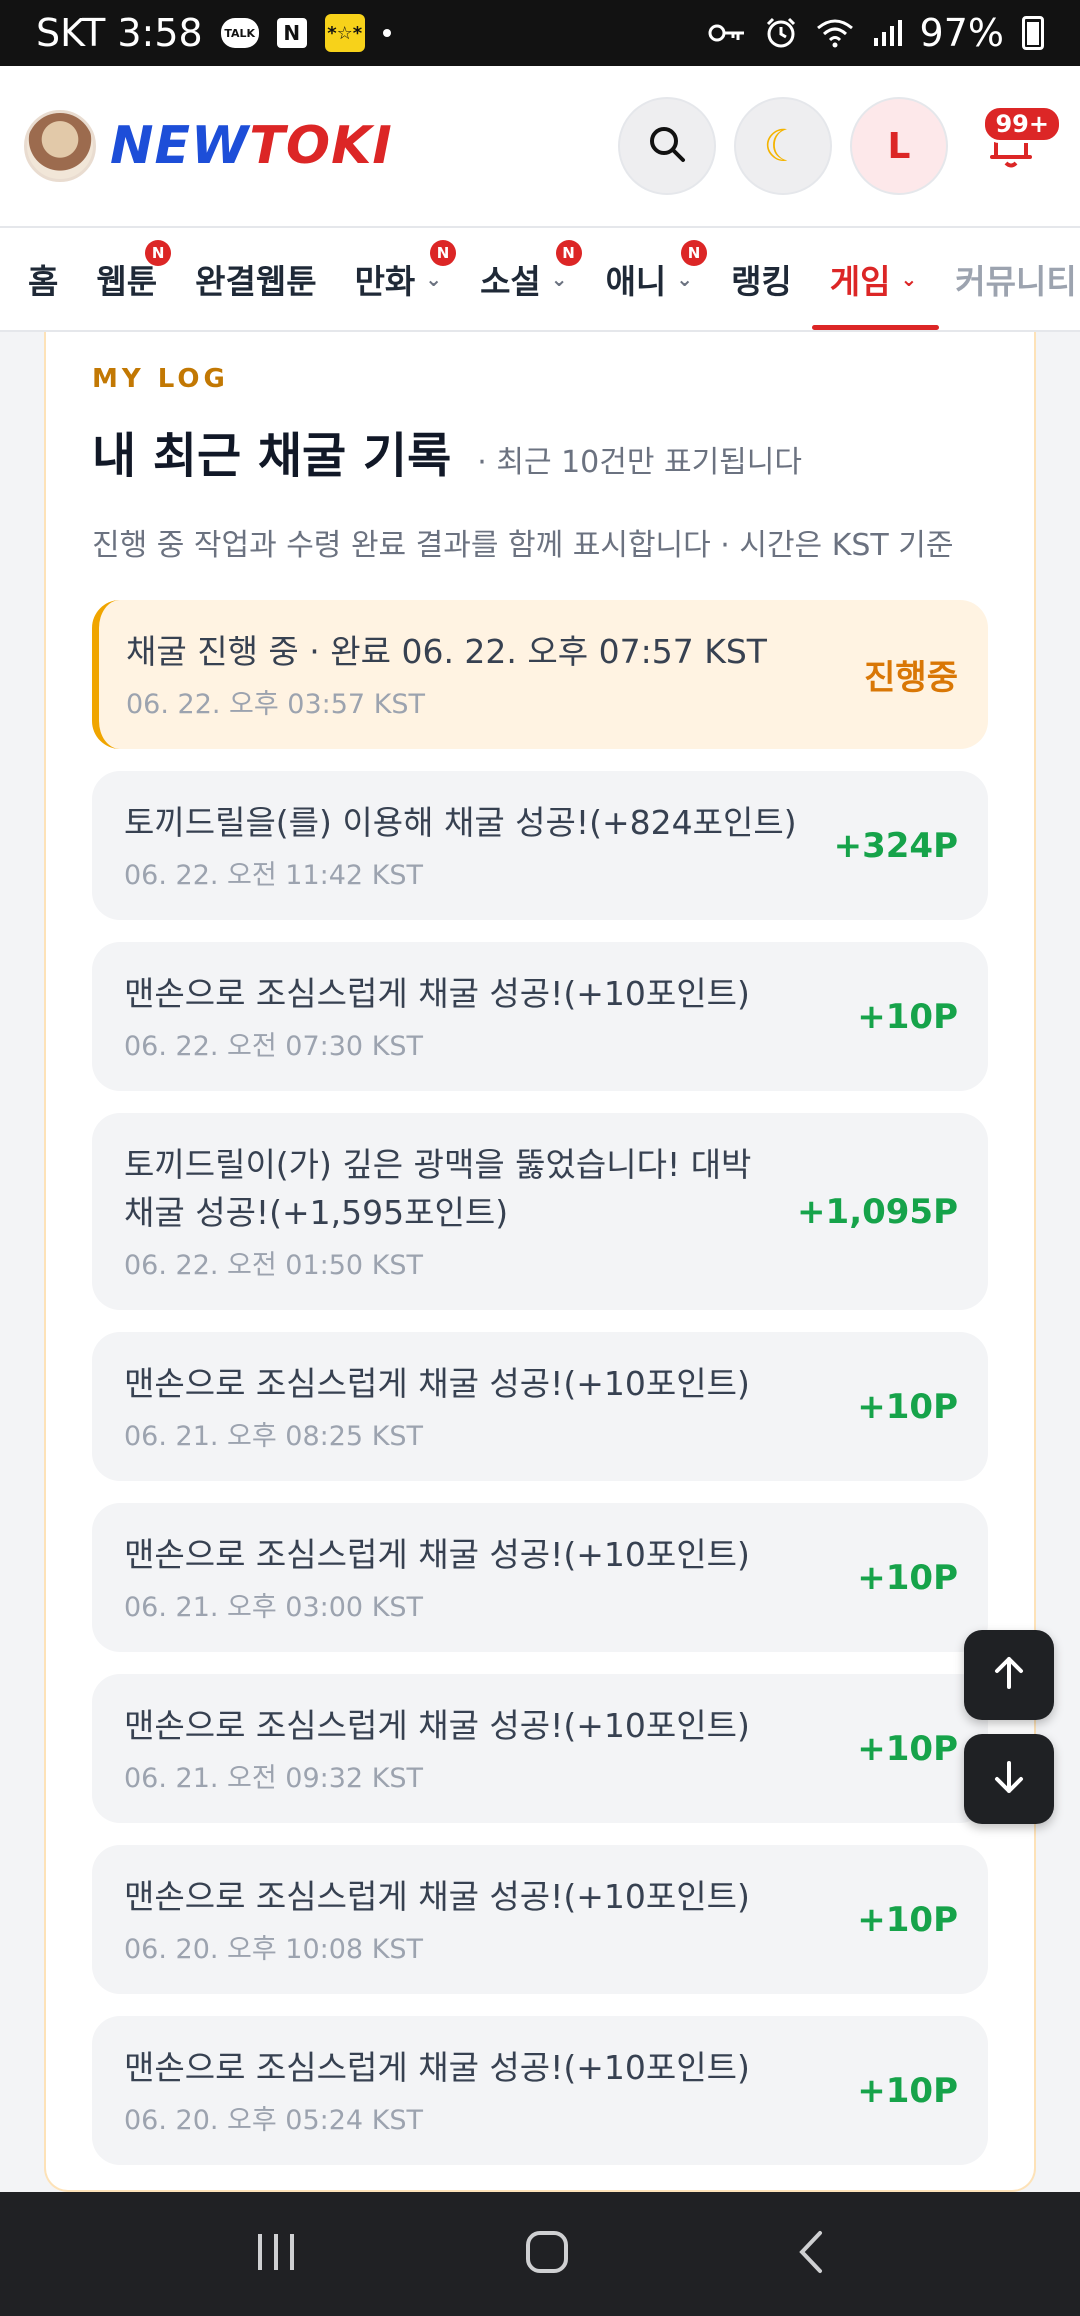 Image resolution: width=1080 pixels, height=2316 pixels. What do you see at coordinates (406, 279) in the screenshot?
I see `nav-item-manga: 만화 ⌄ N` at bounding box center [406, 279].